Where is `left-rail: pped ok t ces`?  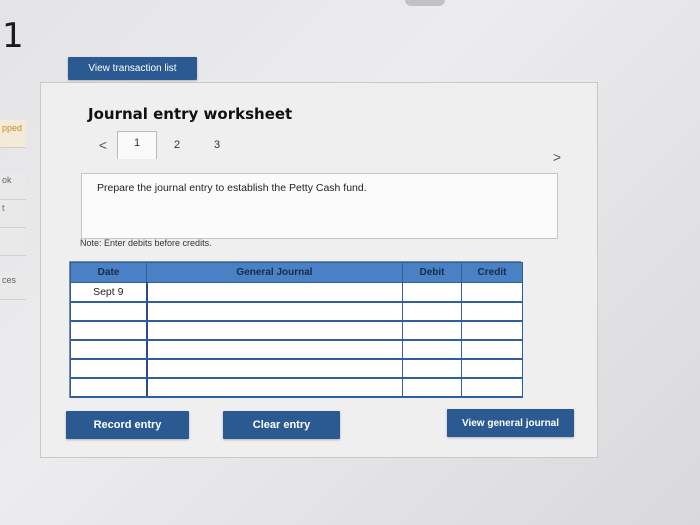
left-rail: pped ok t ces is located at coordinates (13, 220).